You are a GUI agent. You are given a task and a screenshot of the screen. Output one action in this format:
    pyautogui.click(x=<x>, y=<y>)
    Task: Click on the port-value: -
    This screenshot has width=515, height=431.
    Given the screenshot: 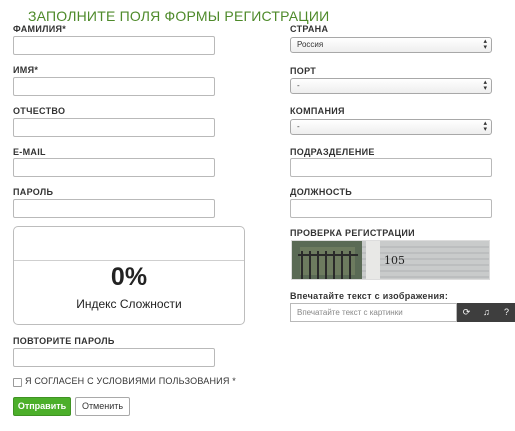 What is the action you would take?
    pyautogui.click(x=298, y=85)
    